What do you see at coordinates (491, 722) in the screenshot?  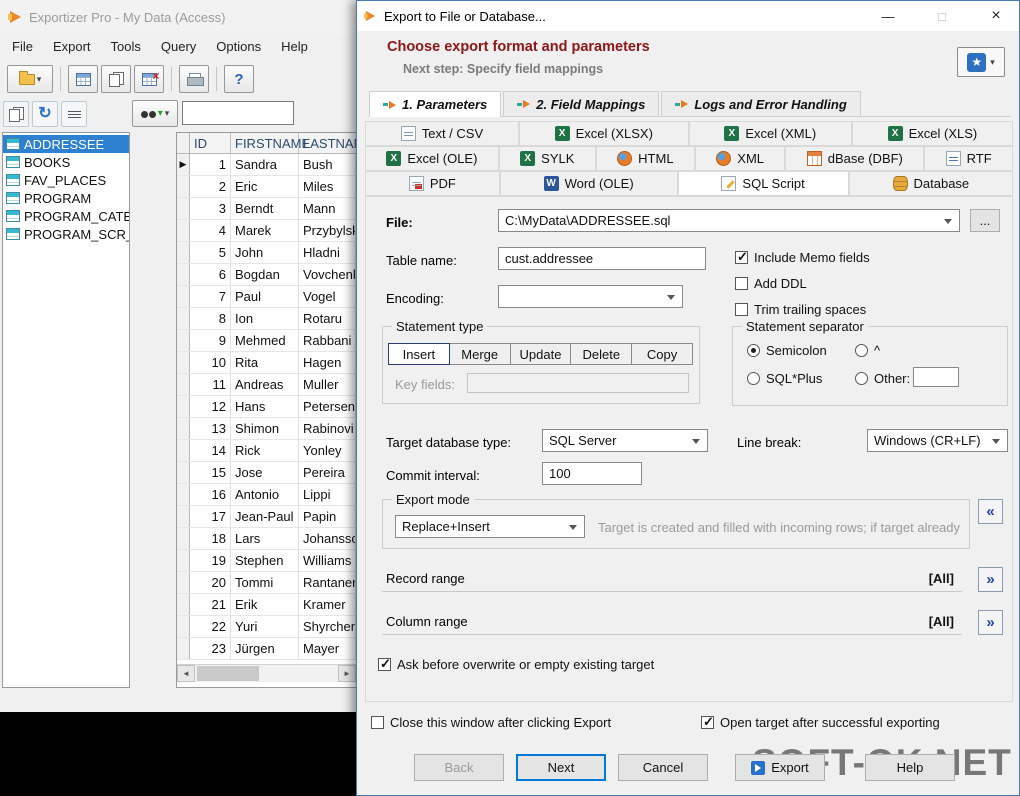 I see `close-after-export-checkbox: Close this window after clicking Export` at bounding box center [491, 722].